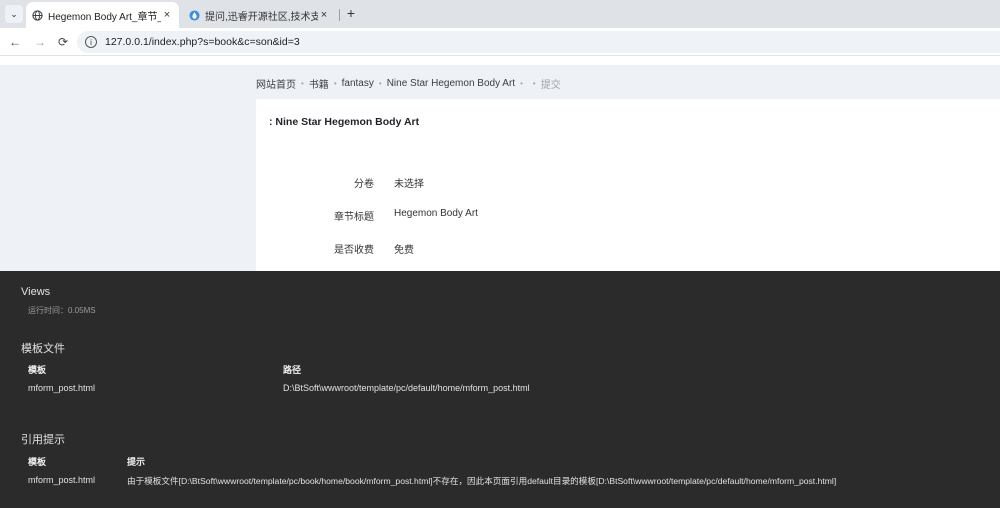 This screenshot has height=508, width=1000. I want to click on page-title: : Nine Star Hegemon Body Art, so click(344, 122).